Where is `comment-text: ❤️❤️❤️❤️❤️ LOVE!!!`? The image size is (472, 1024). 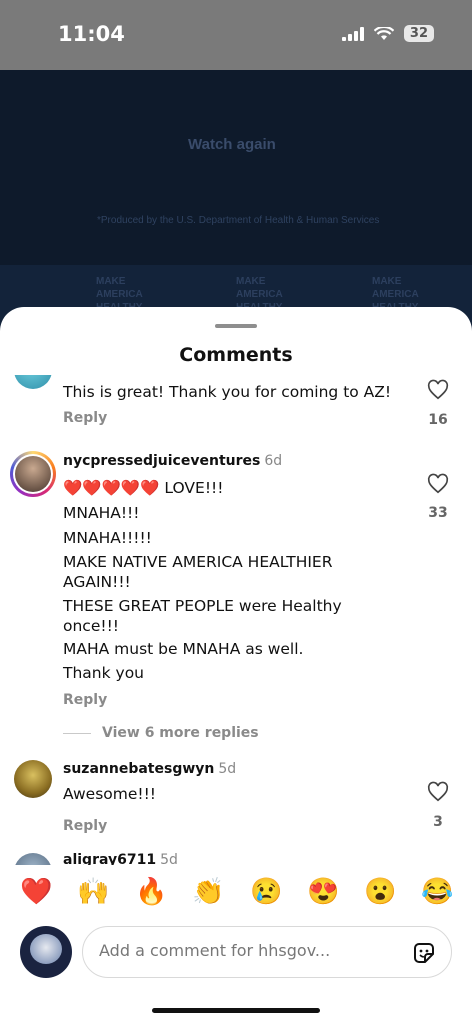 comment-text: ❤️❤️❤️❤️❤️ LOVE!!! is located at coordinates (143, 488).